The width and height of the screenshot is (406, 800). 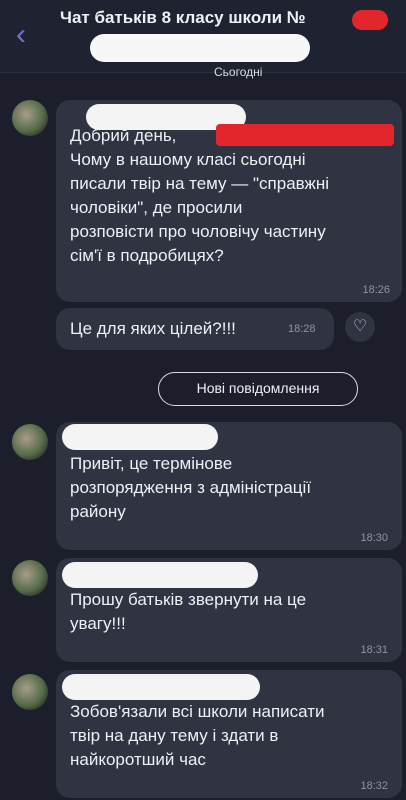 What do you see at coordinates (374, 538) in the screenshot?
I see `message-time: 18:30` at bounding box center [374, 538].